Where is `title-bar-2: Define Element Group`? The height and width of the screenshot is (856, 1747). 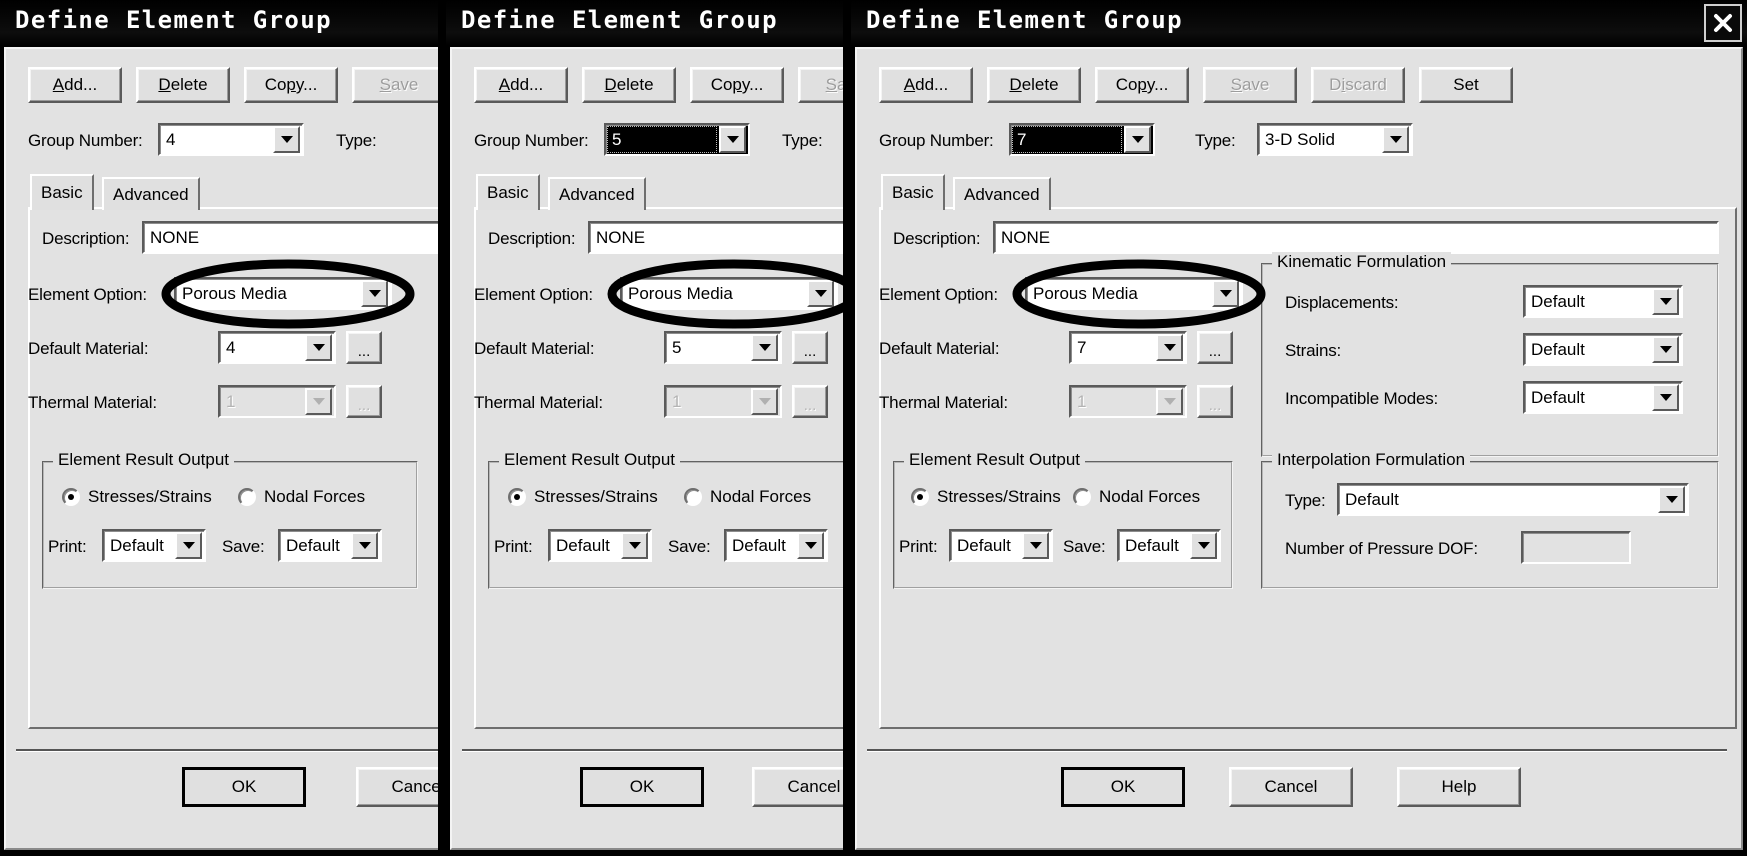
title-bar-2: Define Element Group is located at coordinates (644, 23).